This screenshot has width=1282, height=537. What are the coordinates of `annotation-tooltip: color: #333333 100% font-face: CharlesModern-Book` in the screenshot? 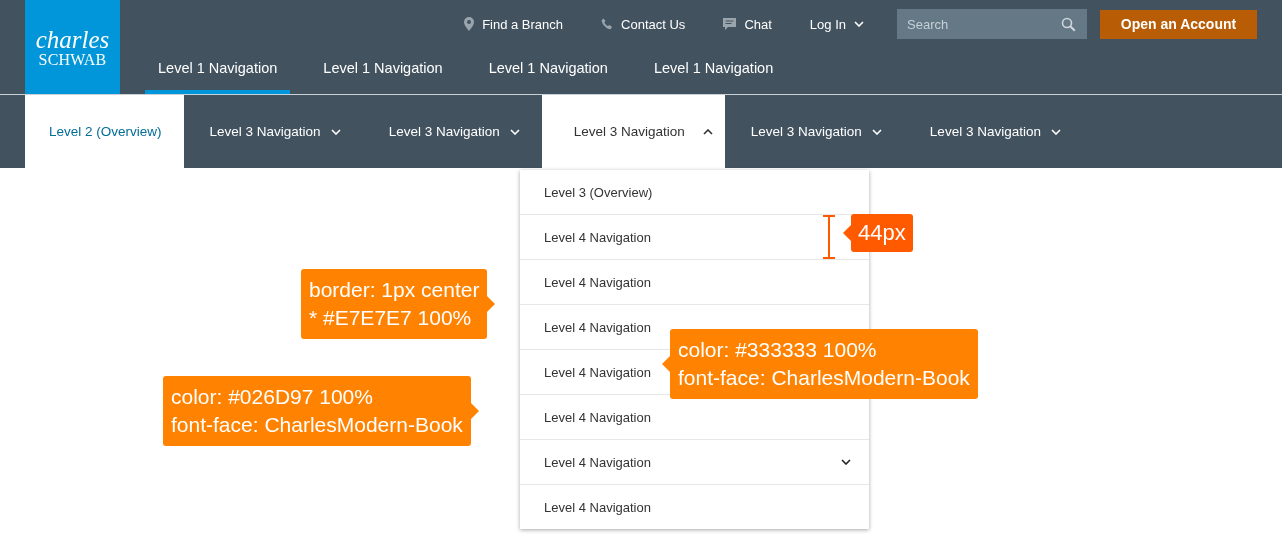 It's located at (824, 364).